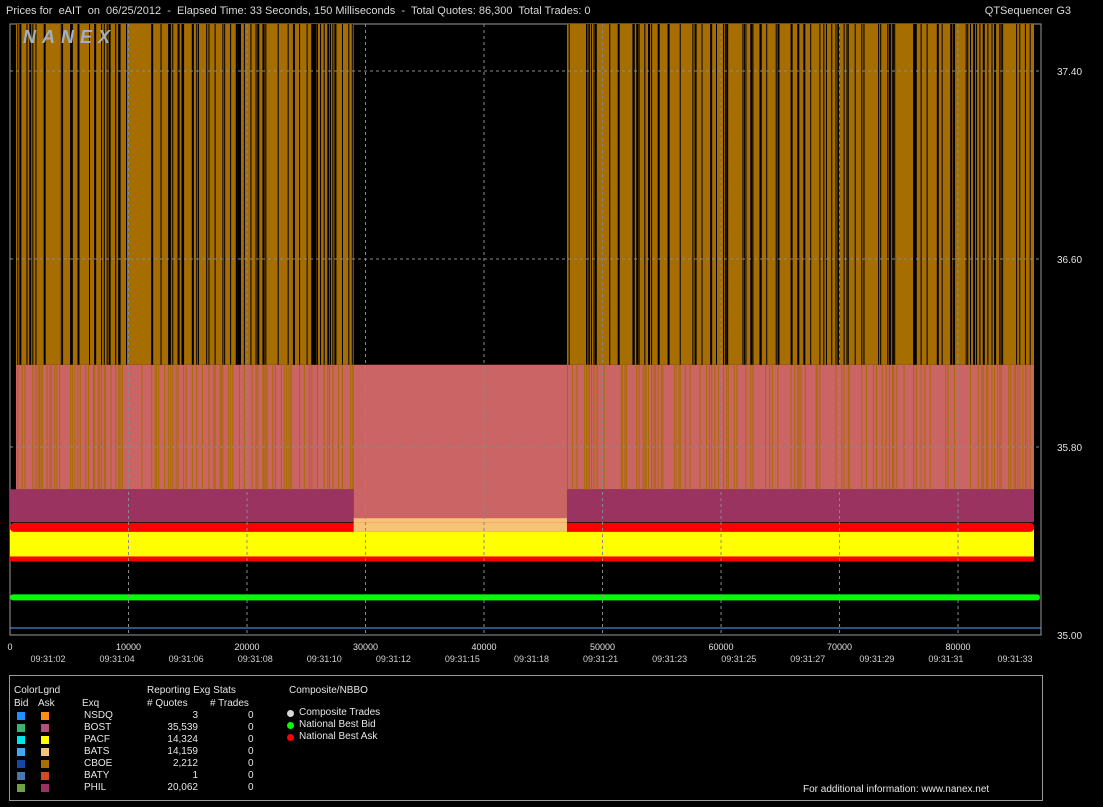  Describe the element at coordinates (45, 728) in the screenshot. I see `legend-ask-swatch-bost` at that location.